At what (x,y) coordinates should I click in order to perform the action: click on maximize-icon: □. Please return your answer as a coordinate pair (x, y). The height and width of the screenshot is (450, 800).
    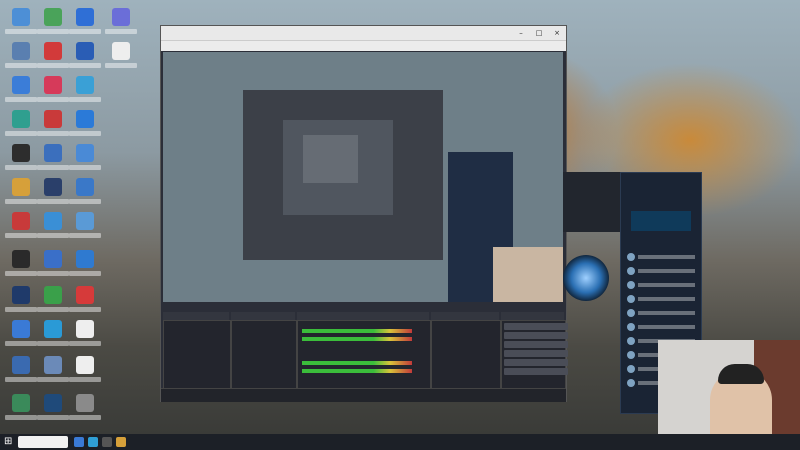
    Looking at the image, I should click on (539, 33).